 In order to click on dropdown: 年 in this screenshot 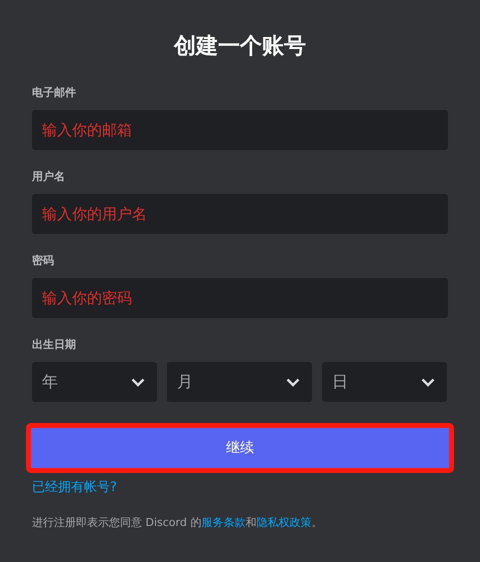, I will do `click(94, 382)`.